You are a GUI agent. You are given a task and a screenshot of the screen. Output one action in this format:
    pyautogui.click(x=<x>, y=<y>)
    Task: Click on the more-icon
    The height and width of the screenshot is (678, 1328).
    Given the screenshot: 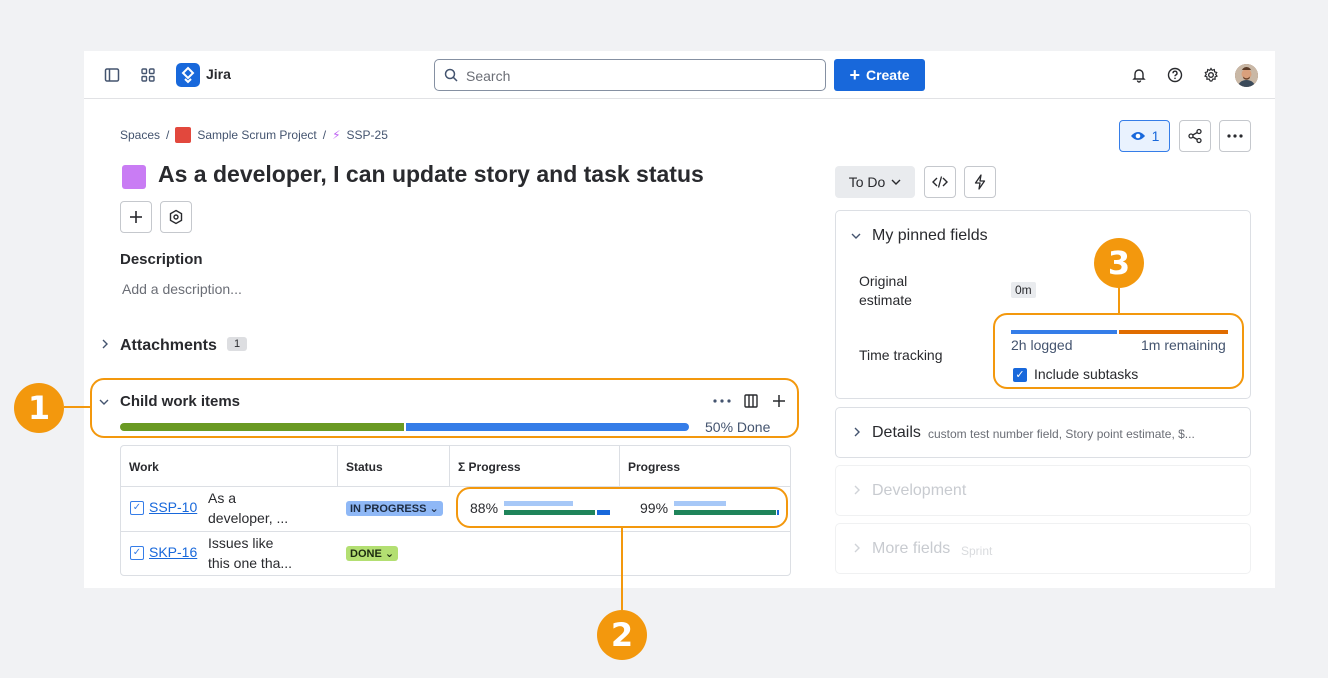 What is the action you would take?
    pyautogui.click(x=1235, y=136)
    